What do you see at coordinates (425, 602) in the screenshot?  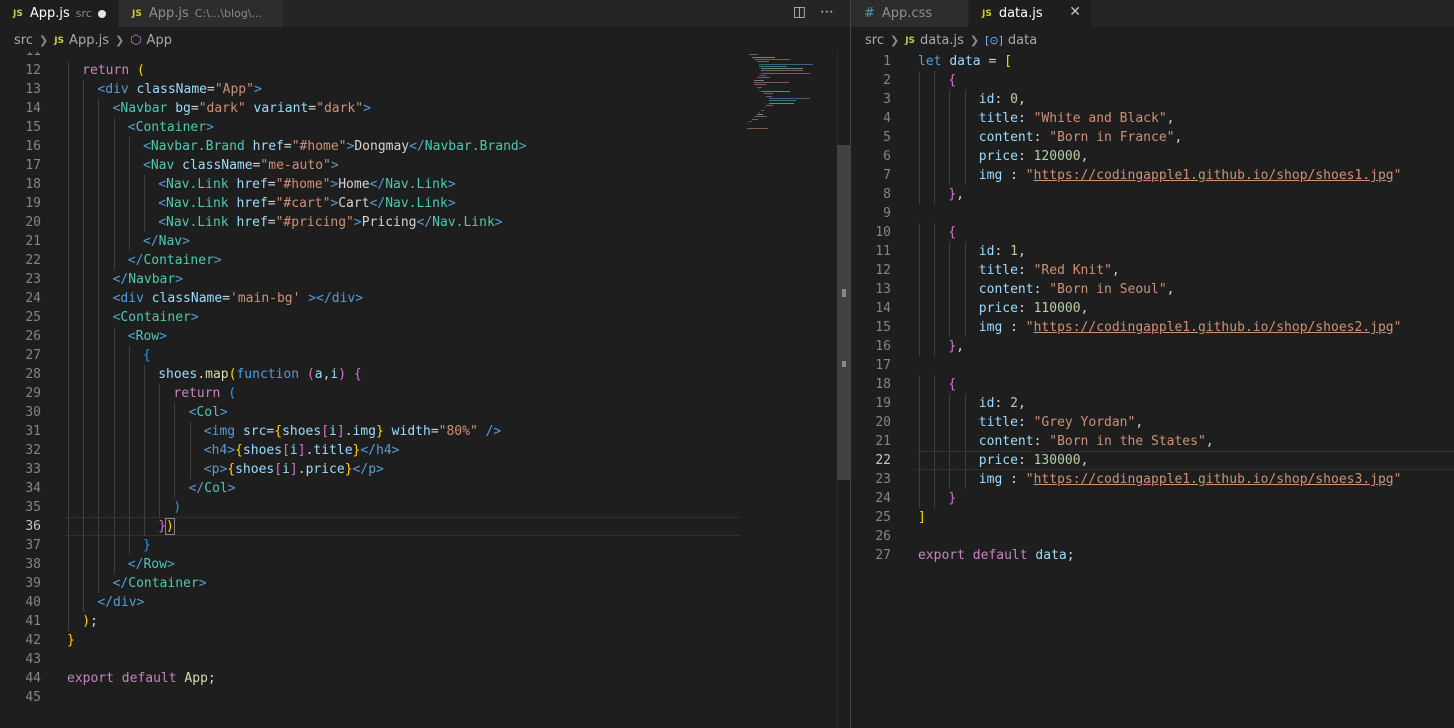 I see `code-line: 40 </div>` at bounding box center [425, 602].